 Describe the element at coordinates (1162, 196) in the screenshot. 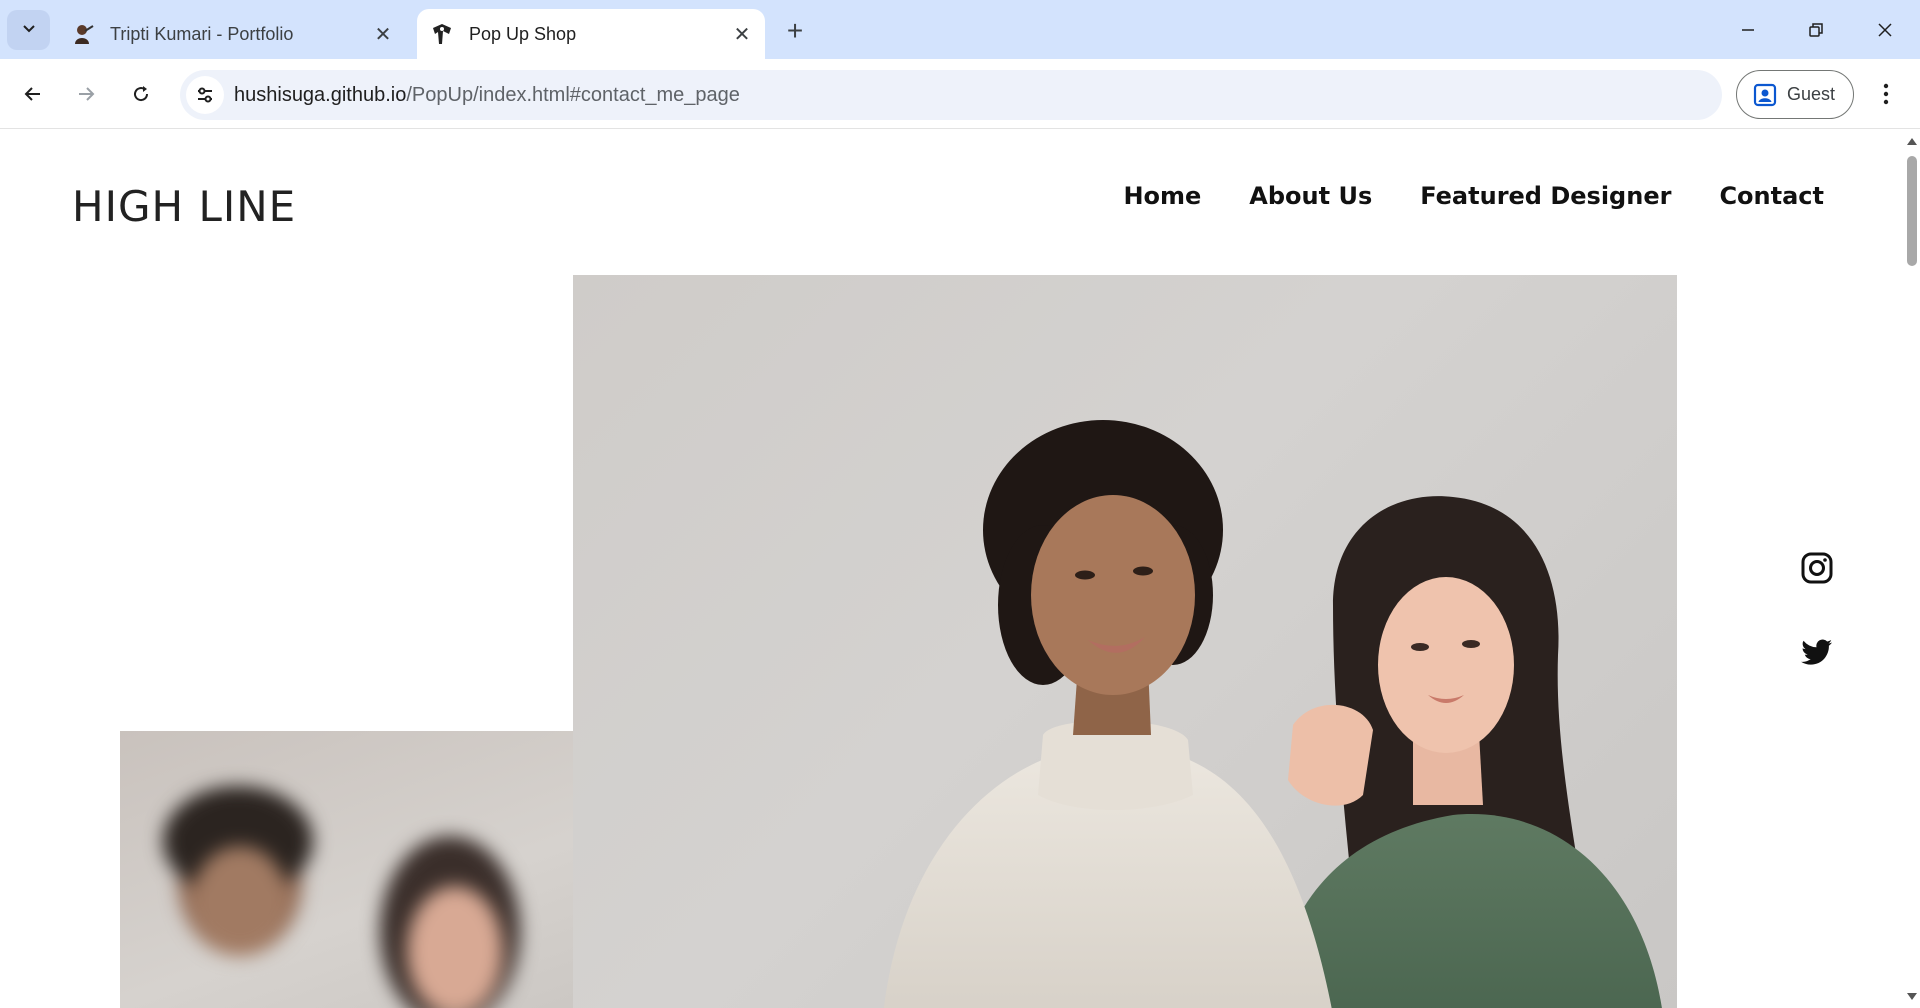

I see `nav-link-home: Home` at that location.